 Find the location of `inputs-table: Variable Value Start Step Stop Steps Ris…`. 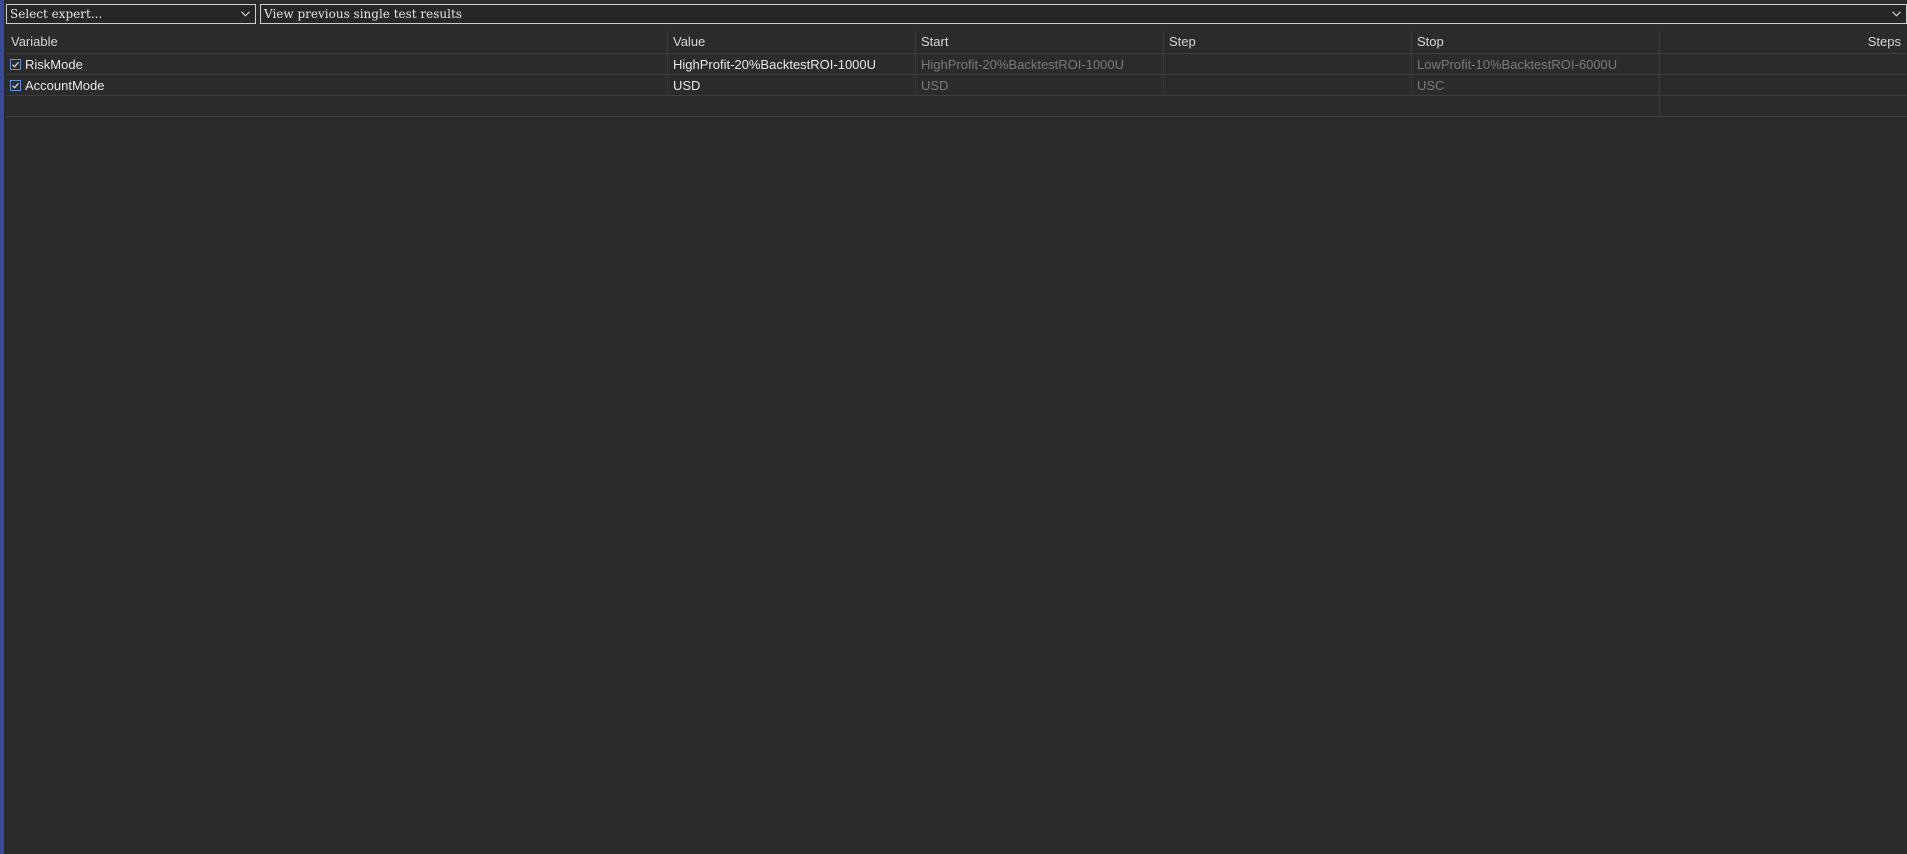

inputs-table: Variable Value Start Step Stop Steps Ris… is located at coordinates (956, 73).